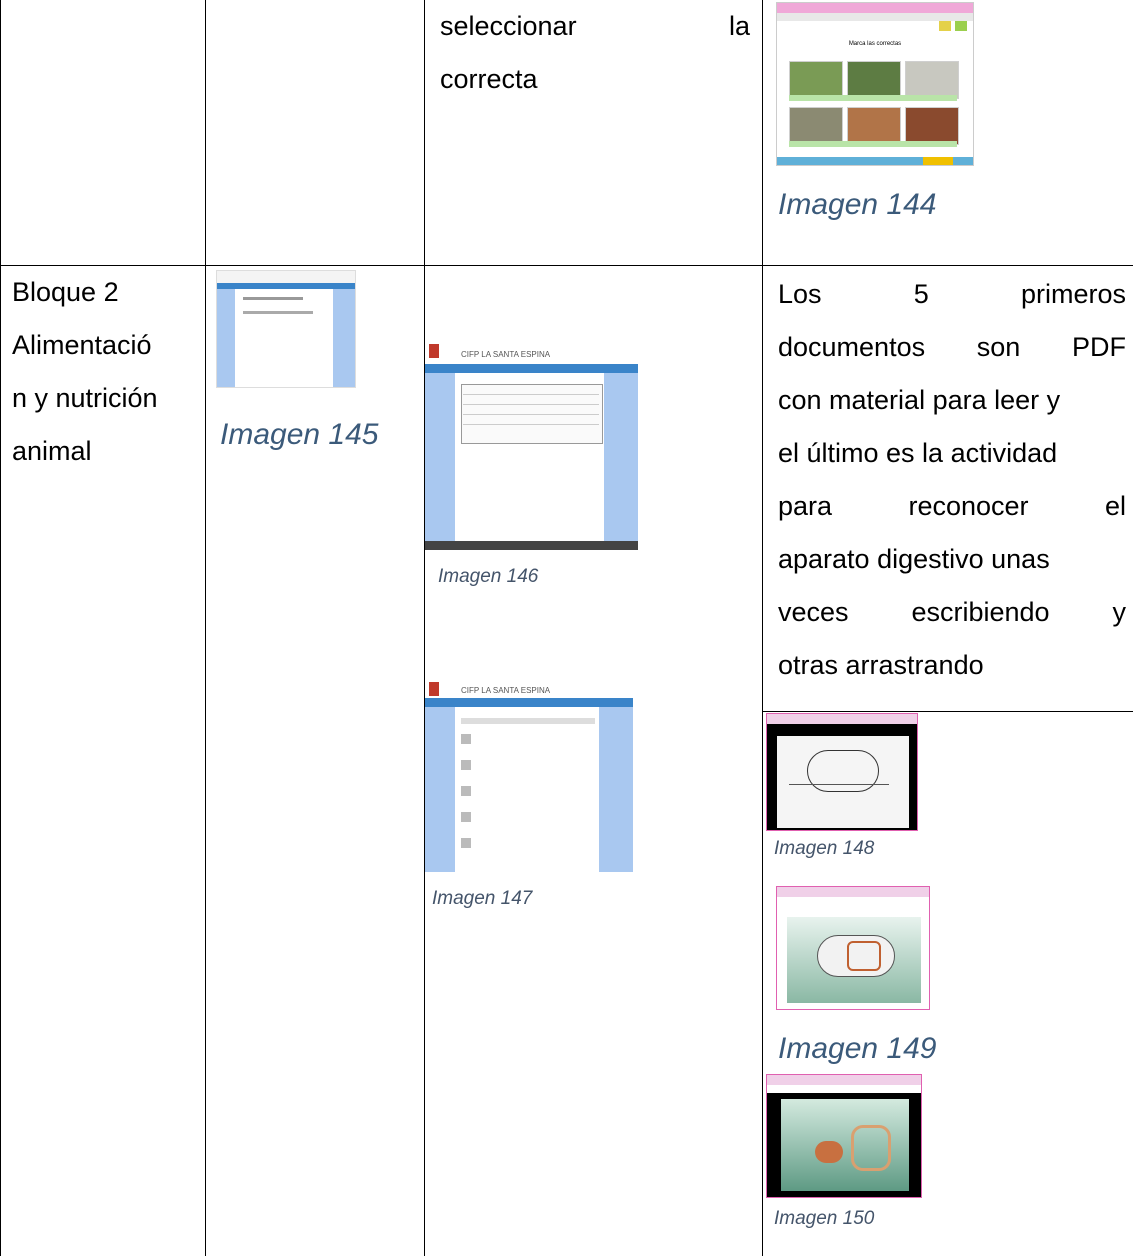  Describe the element at coordinates (488, 576) in the screenshot. I see `caption-imagen-146: Imagen 146` at that location.